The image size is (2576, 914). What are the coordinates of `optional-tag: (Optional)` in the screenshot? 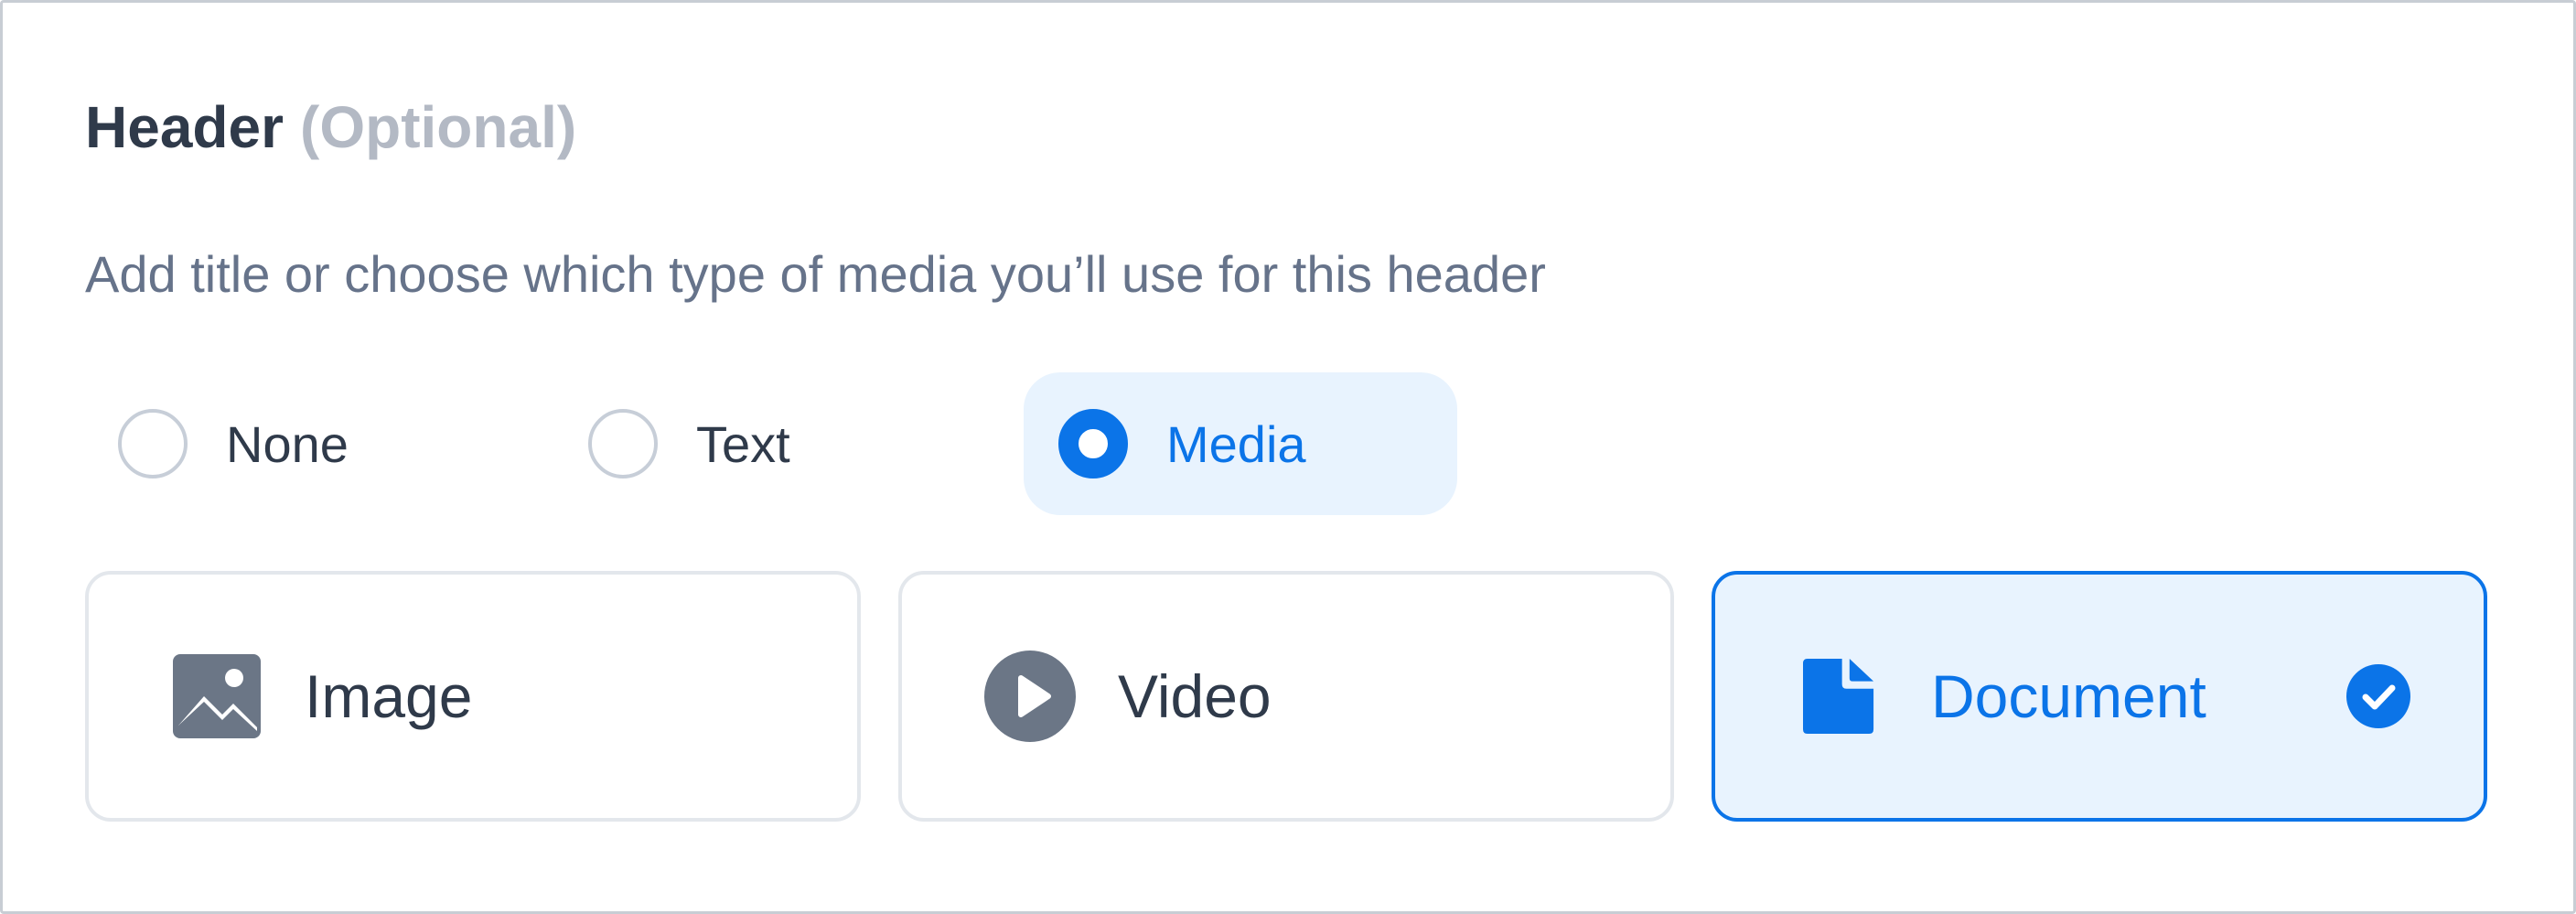 It's located at (439, 127).